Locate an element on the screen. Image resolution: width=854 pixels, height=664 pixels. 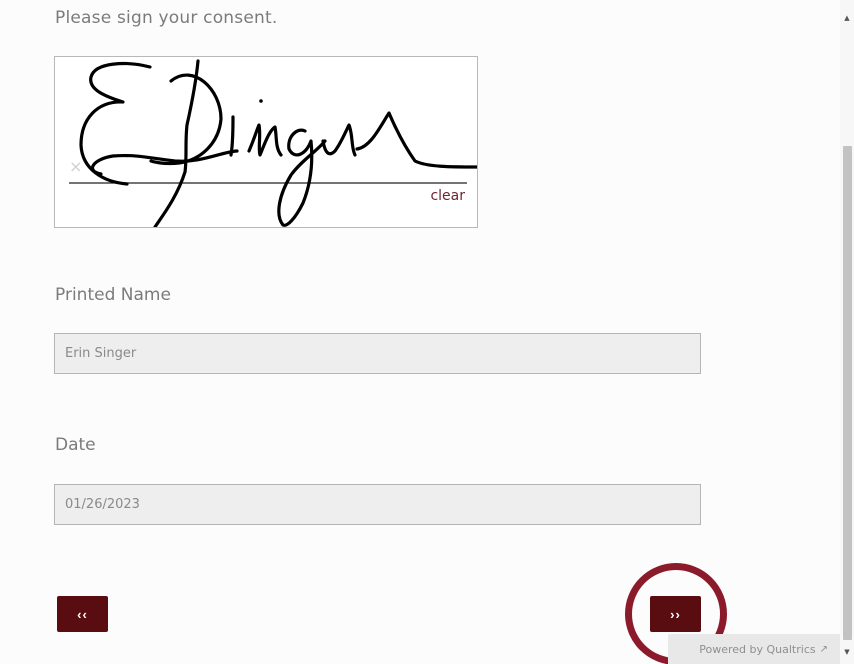
powered-by-qualtrics-link: Powered by Qualtrics ↗ is located at coordinates (754, 649).